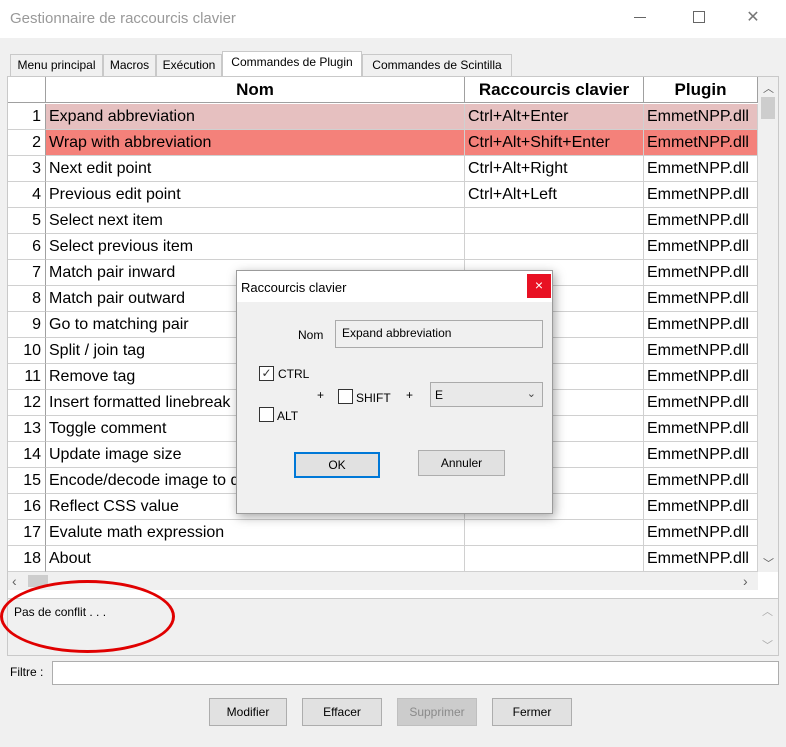 Image resolution: width=786 pixels, height=747 pixels. What do you see at coordinates (342, 712) in the screenshot?
I see `clear-button: Effacer` at bounding box center [342, 712].